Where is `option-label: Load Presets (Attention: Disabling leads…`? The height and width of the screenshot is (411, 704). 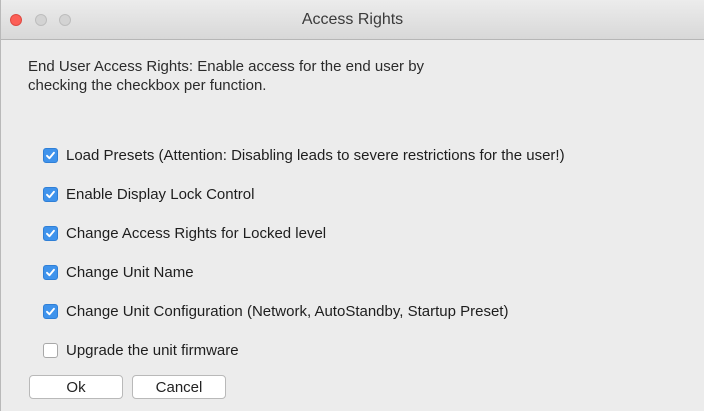
option-label: Load Presets (Attention: Disabling leads… is located at coordinates (315, 155).